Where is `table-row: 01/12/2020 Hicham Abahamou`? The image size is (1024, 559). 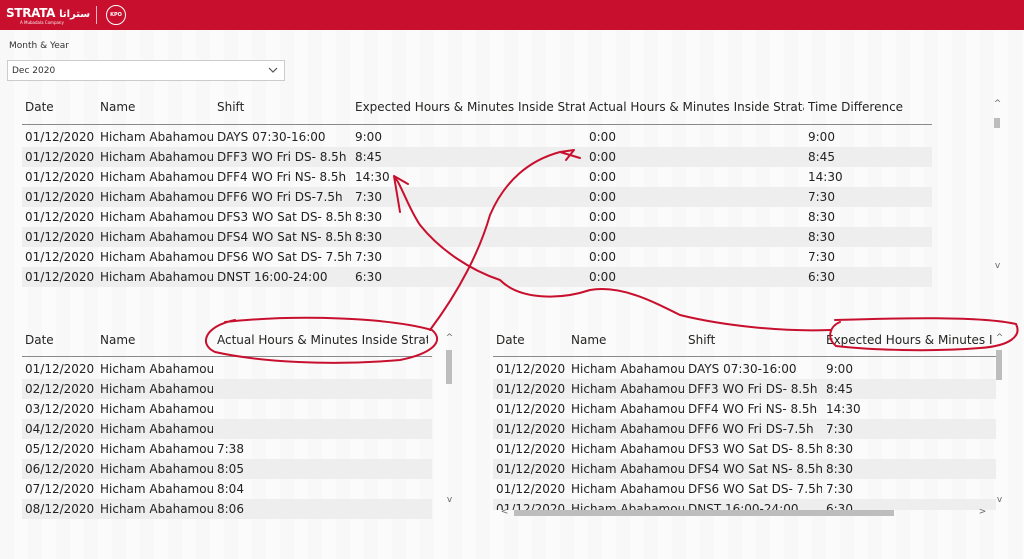
table-row: 01/12/2020 Hicham Abahamou is located at coordinates (227, 369).